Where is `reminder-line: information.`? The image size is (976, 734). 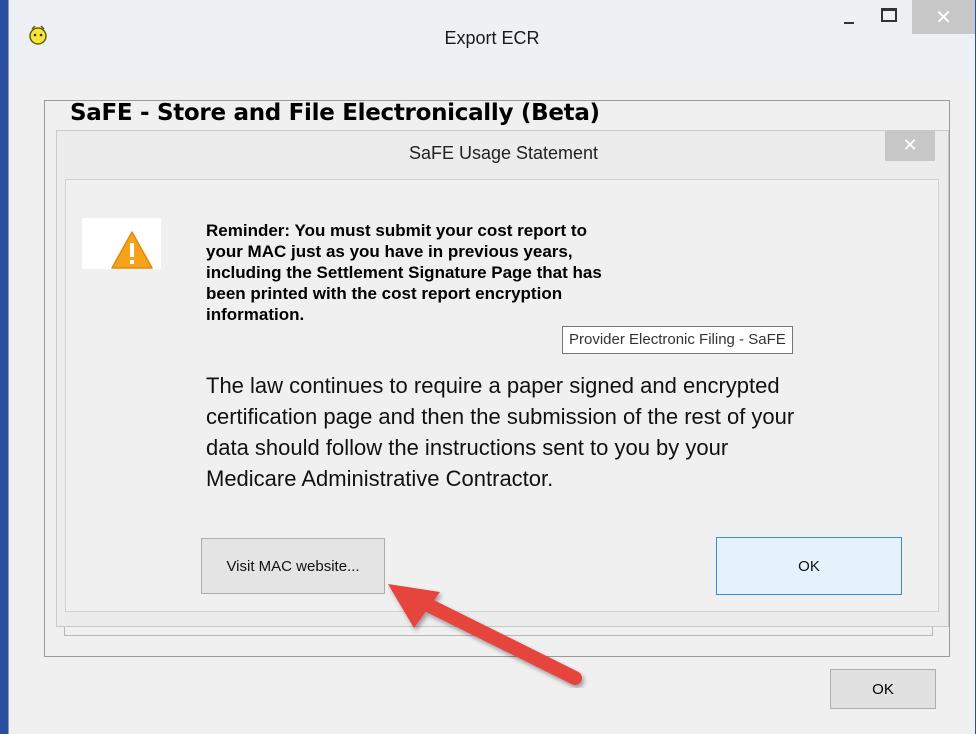 reminder-line: information. is located at coordinates (255, 314).